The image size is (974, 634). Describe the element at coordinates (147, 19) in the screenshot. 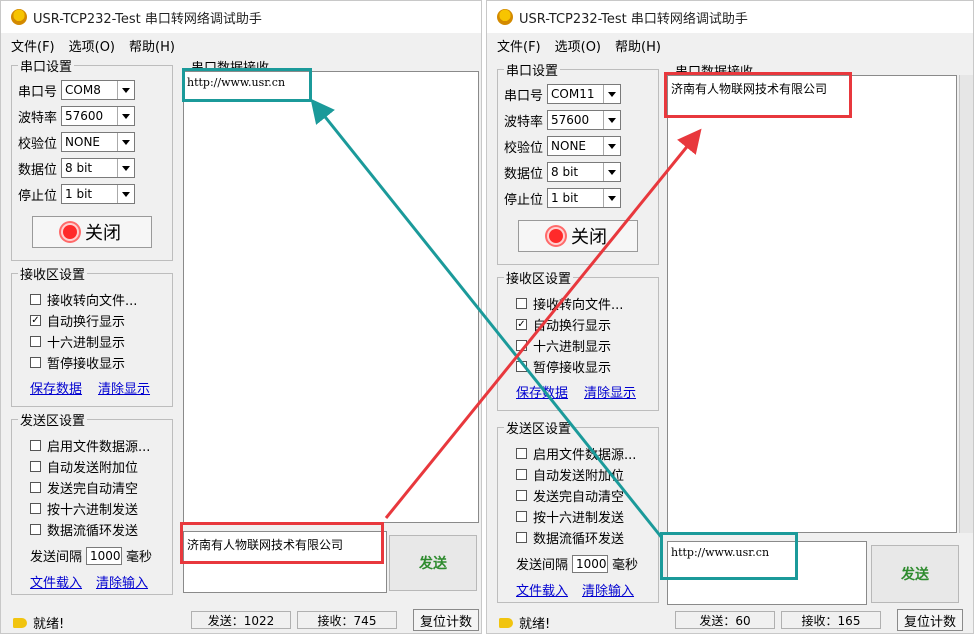

I see `window-title: USR-TCP232-Test 串口转网络调试助手` at that location.